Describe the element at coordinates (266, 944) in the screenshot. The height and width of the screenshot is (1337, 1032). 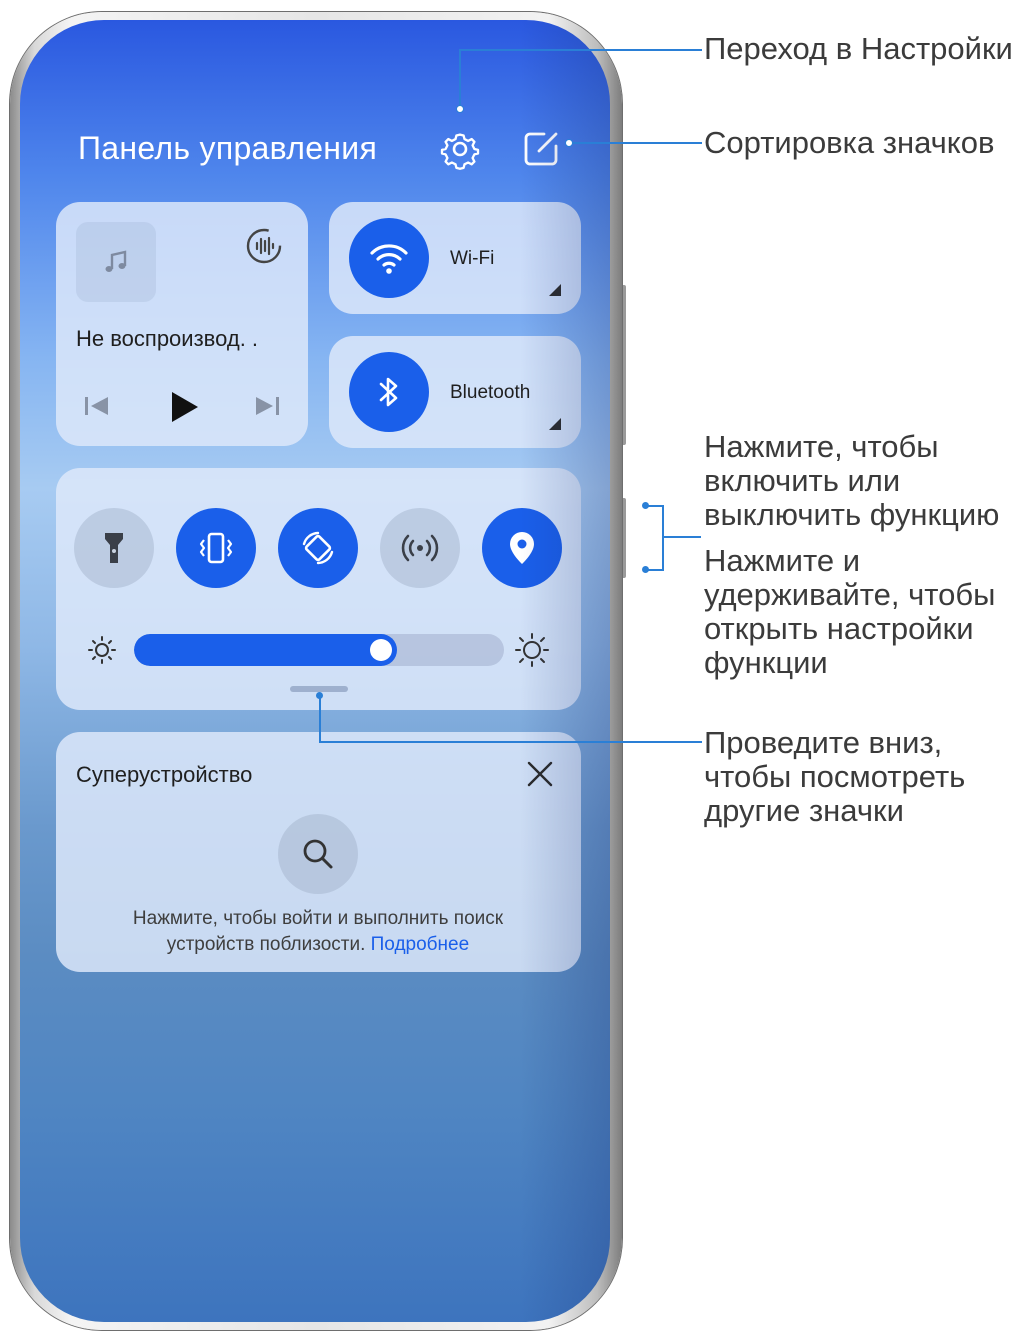
I see `superdevice-desc-line2: устройств поблизости.` at that location.